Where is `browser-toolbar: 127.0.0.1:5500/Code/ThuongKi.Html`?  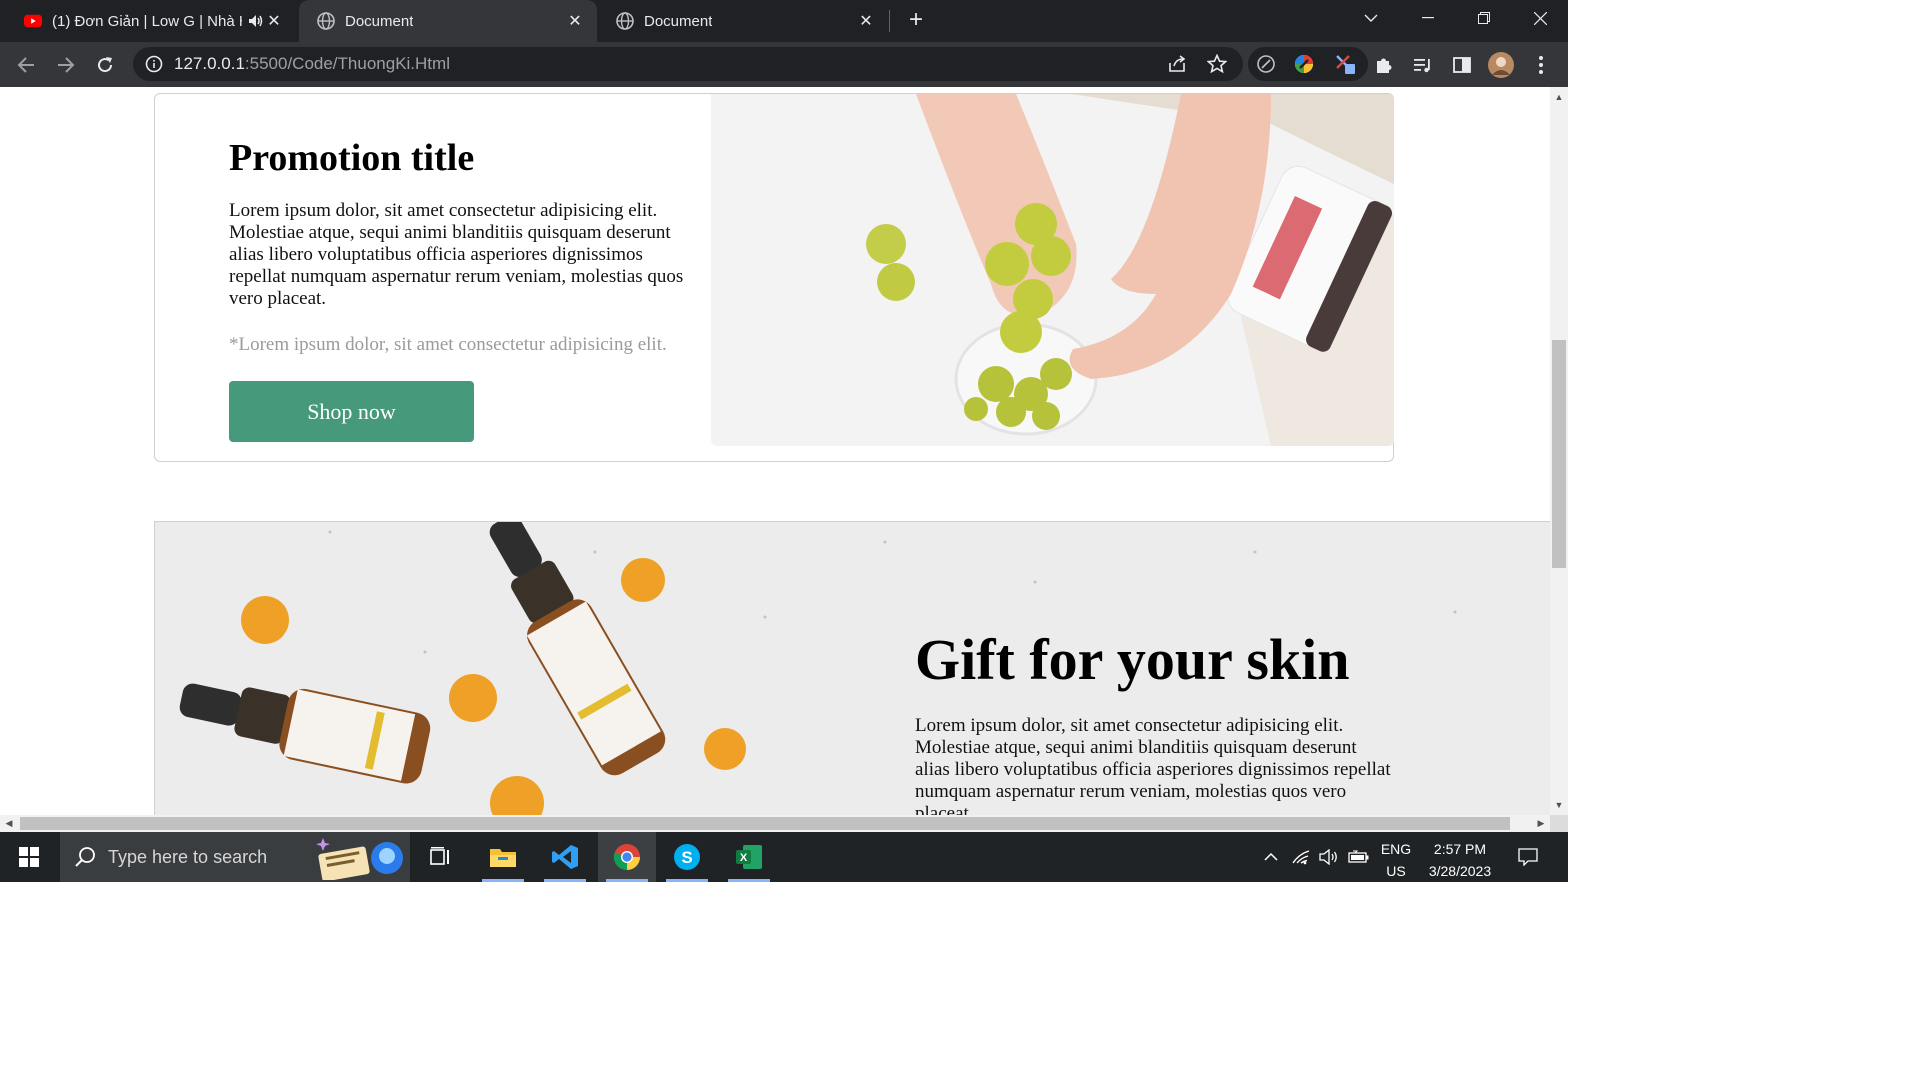
browser-toolbar: 127.0.0.1:5500/Code/ThuongKi.Html is located at coordinates (784, 64).